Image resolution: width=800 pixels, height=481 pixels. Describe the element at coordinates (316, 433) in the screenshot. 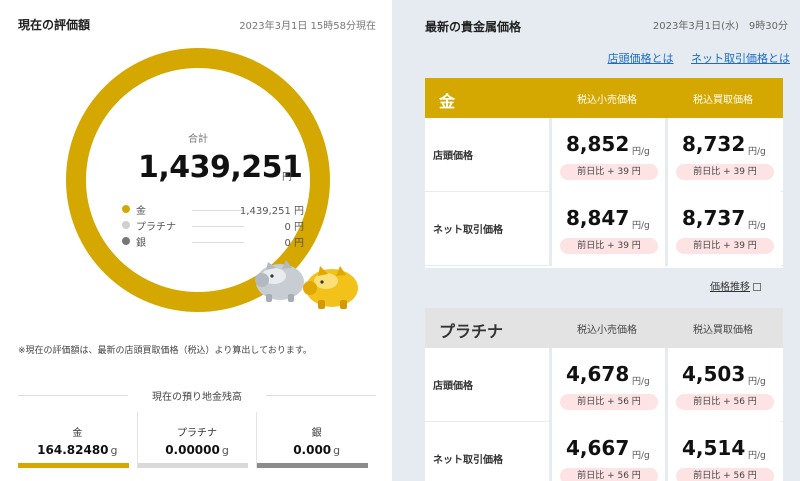

I see `holding-name: 銀` at that location.